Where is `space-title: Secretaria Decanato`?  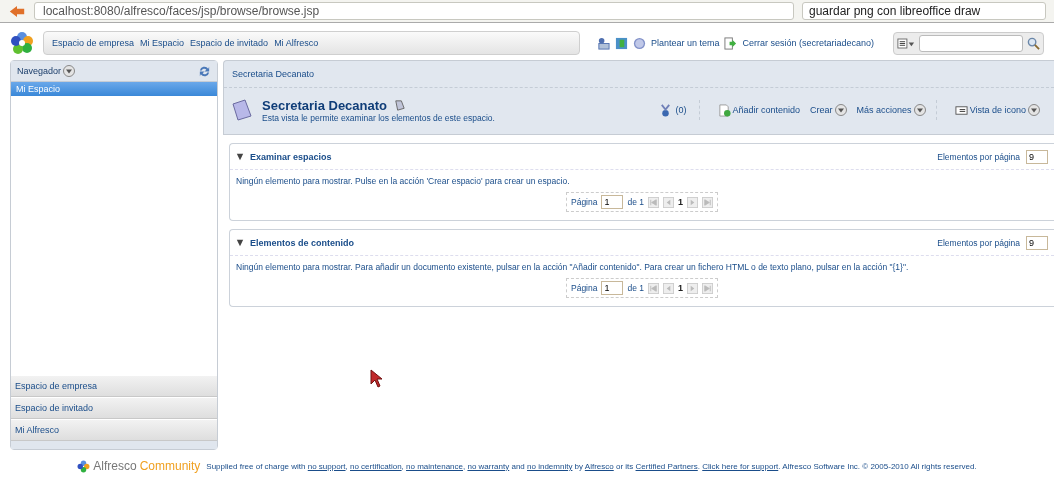 space-title: Secretaria Decanato is located at coordinates (324, 105).